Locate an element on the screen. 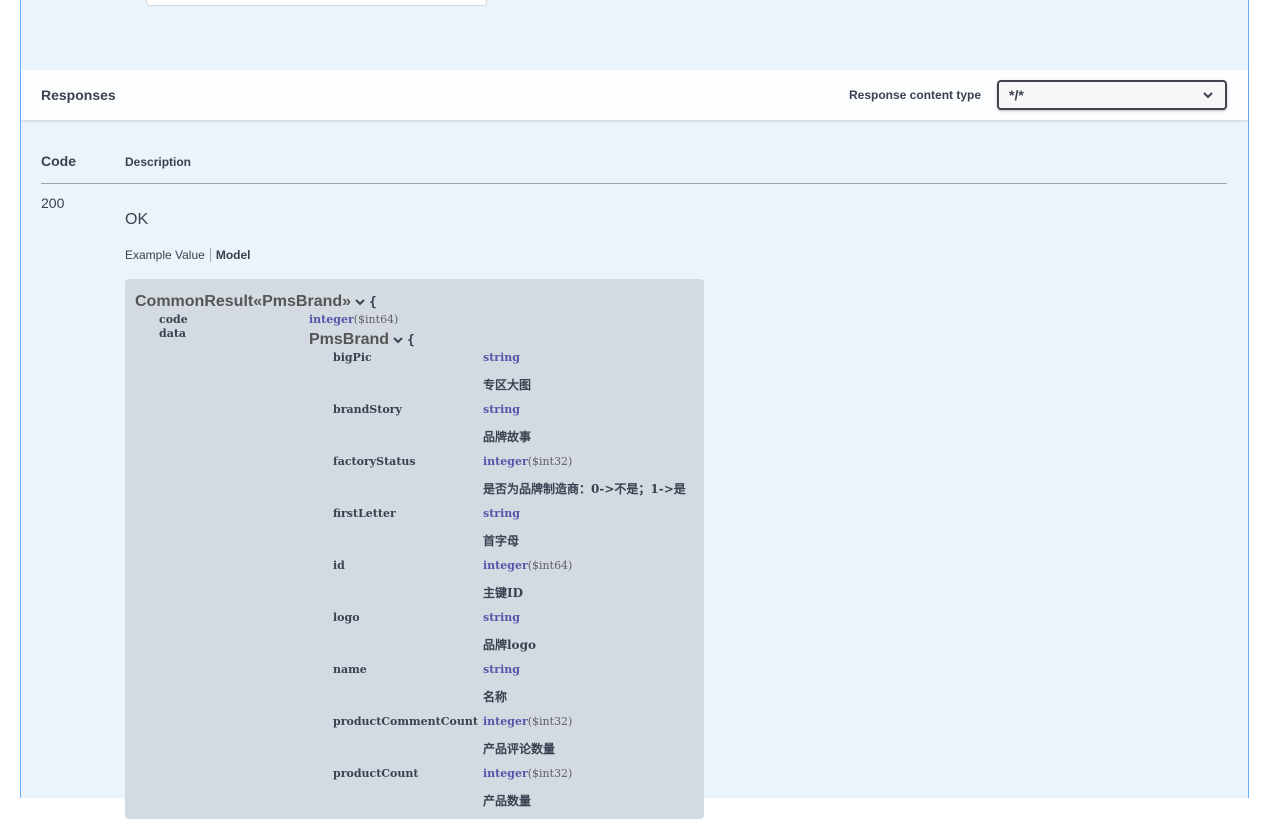  property-description: 是否为品牌制造商：0->不是；1->是 is located at coordinates (584, 489).